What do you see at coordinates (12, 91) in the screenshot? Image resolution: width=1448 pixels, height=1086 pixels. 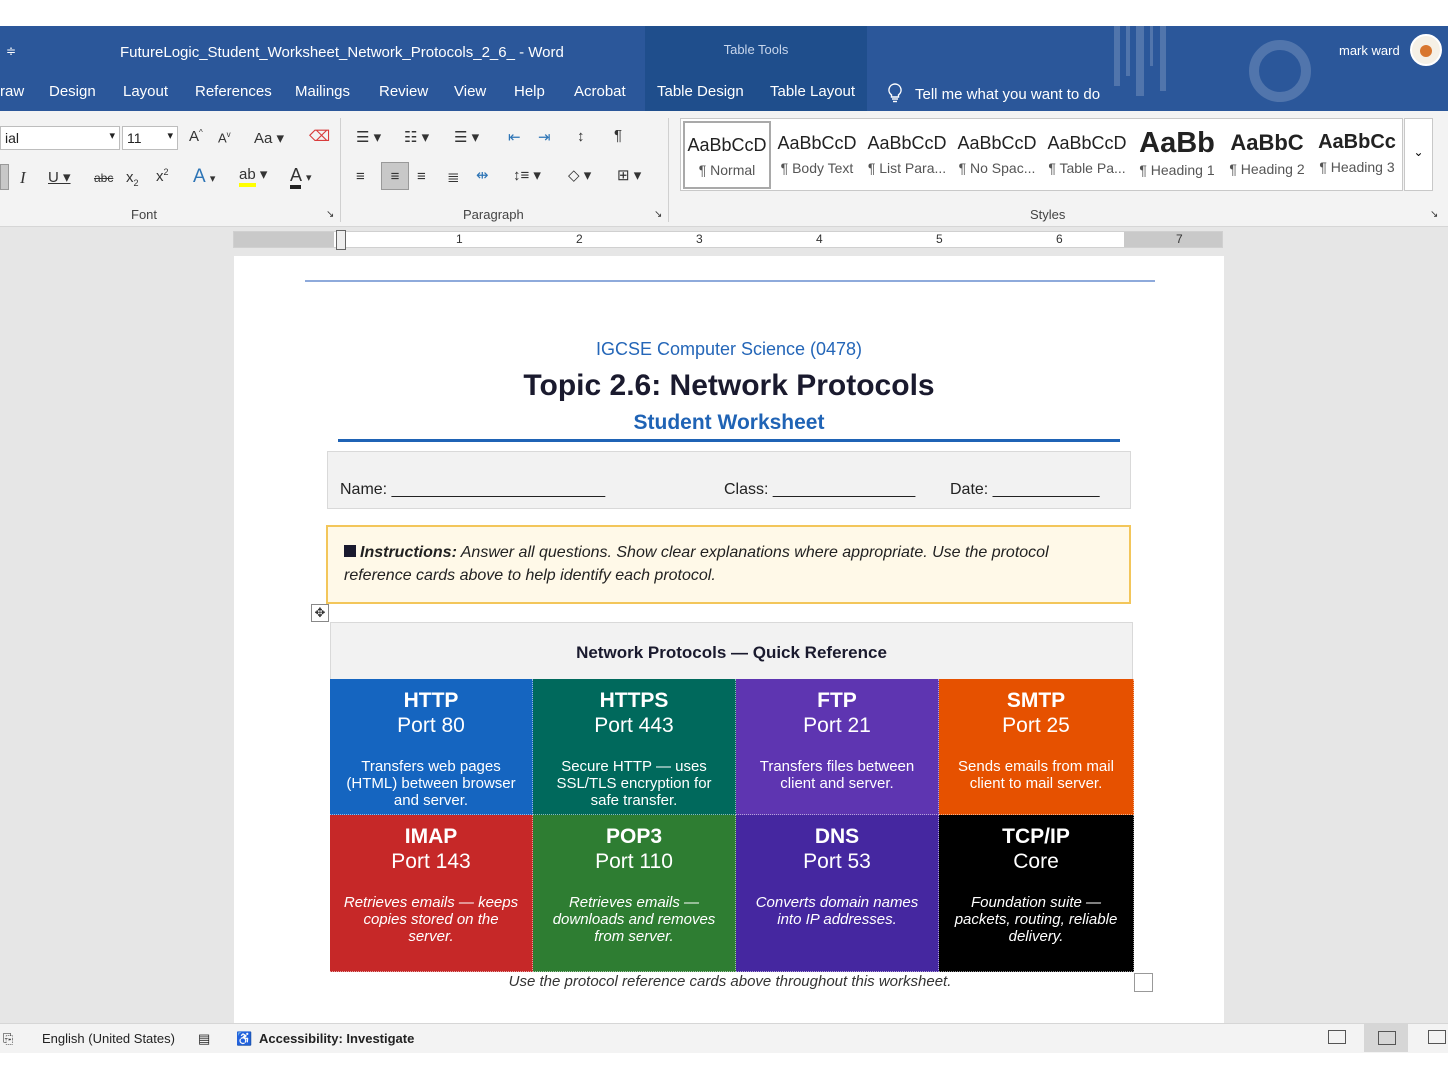 I see `tab-draw: raw` at bounding box center [12, 91].